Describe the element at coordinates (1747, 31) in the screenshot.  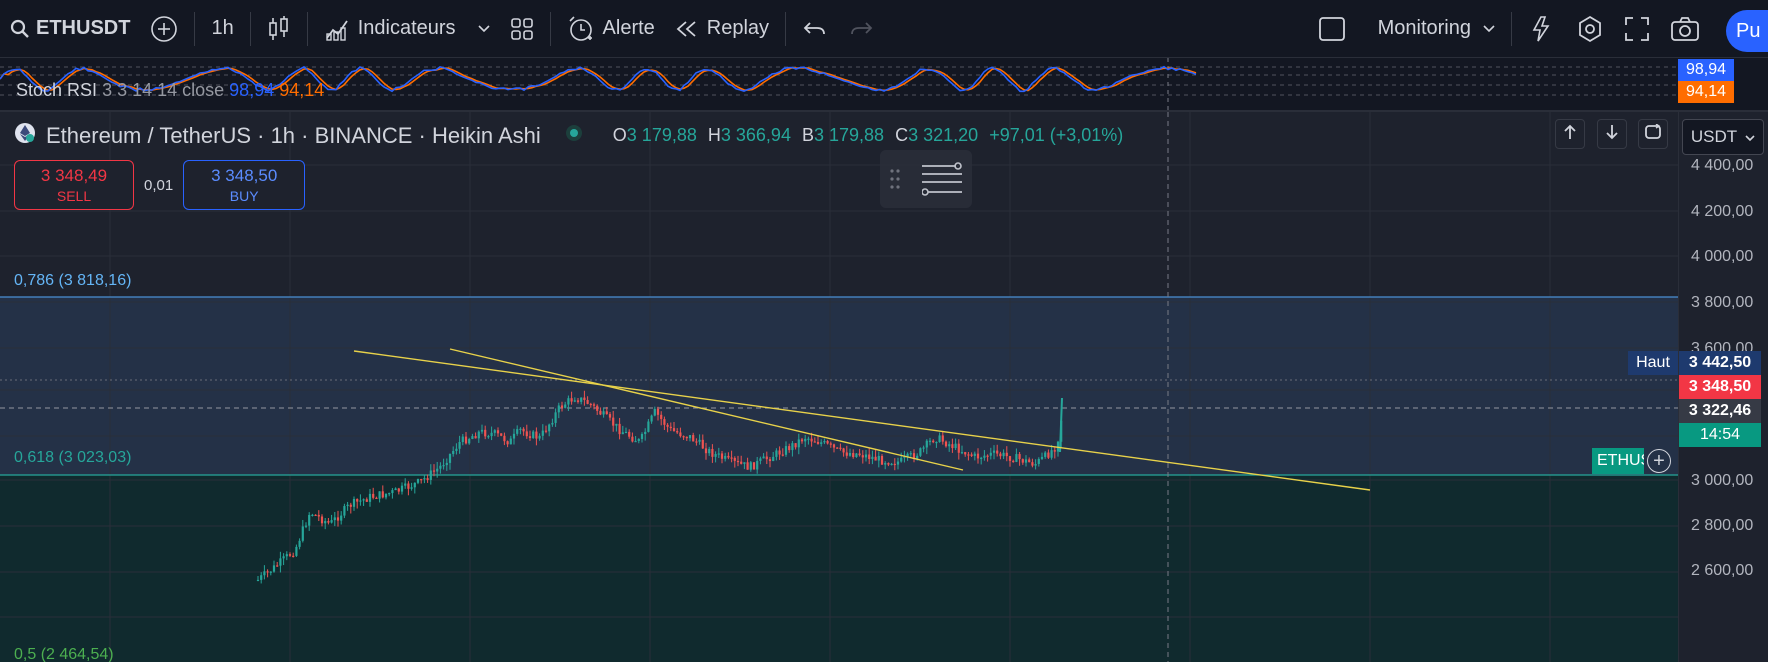
I see `publish-button: Pu` at that location.